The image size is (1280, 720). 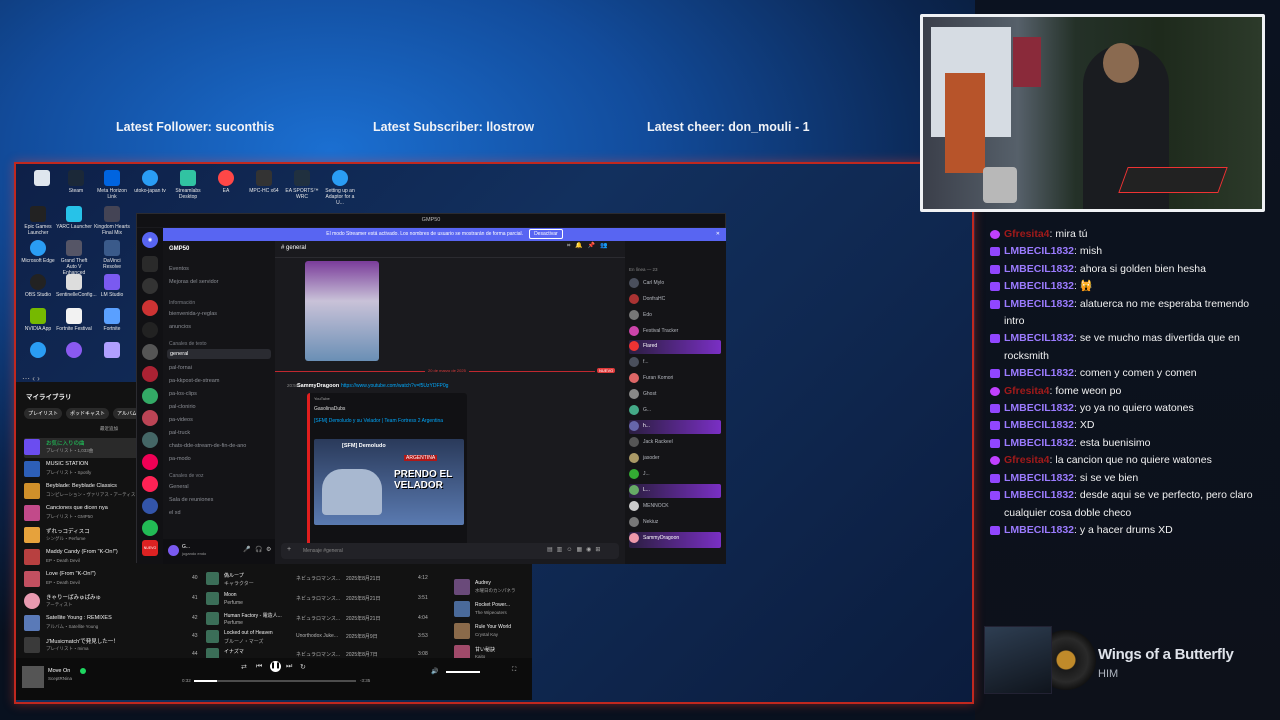 I want to click on repeat-icon: ↻, so click(x=303, y=667).